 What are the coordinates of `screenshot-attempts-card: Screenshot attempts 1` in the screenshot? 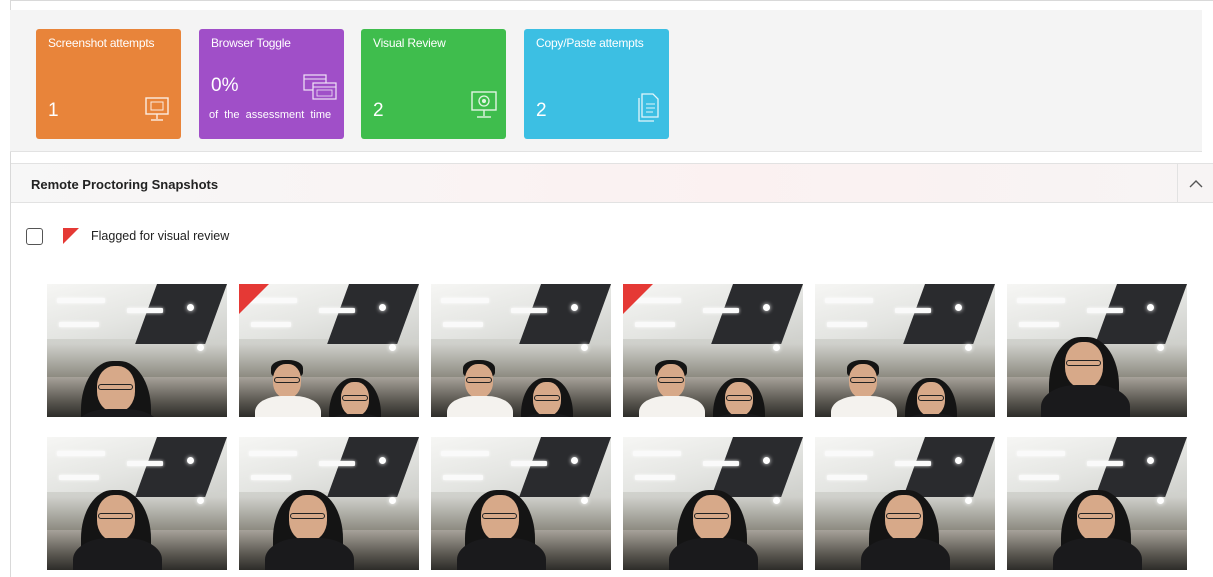 It's located at (108, 84).